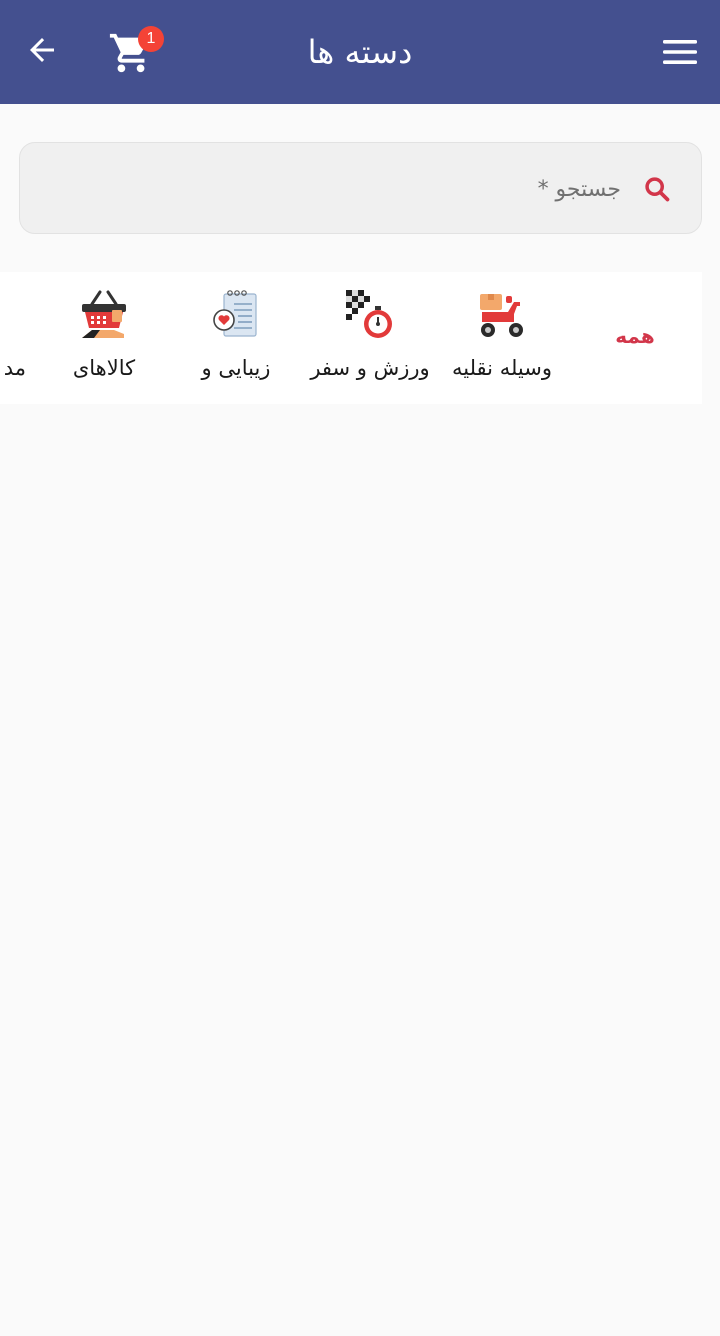 This screenshot has width=720, height=1336. Describe the element at coordinates (635, 336) in the screenshot. I see `category-all-button: همه` at that location.